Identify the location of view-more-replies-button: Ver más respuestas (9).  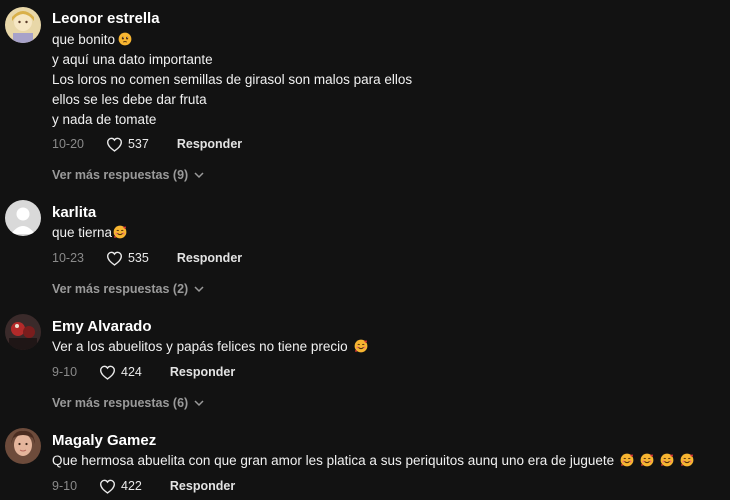
(128, 175).